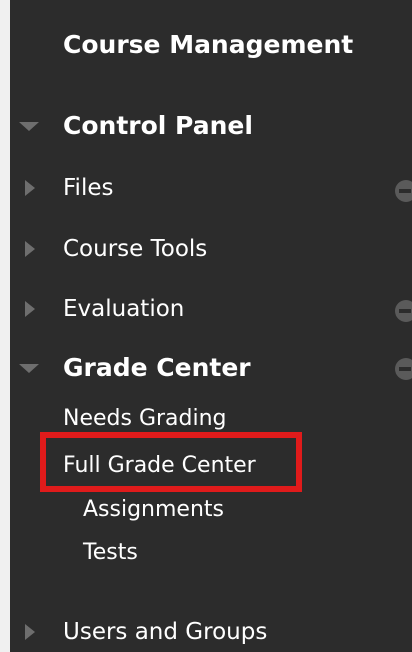  I want to click on sidebar-item-files: Files, so click(88, 188).